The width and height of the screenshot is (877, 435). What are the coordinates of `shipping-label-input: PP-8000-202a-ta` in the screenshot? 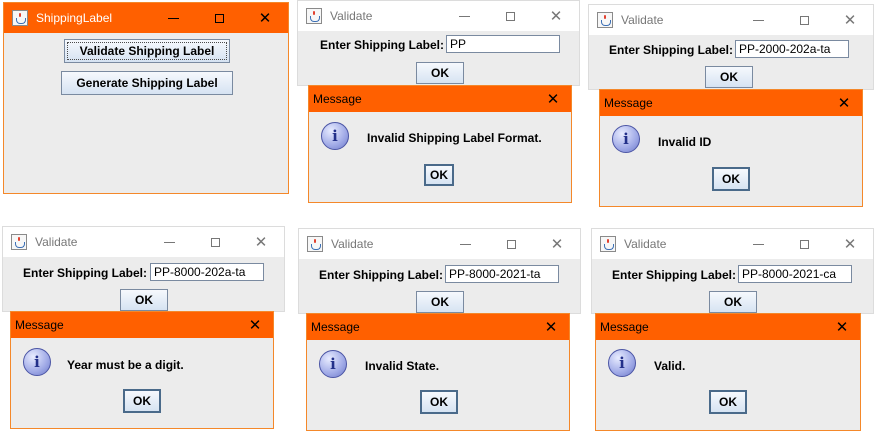 It's located at (207, 272).